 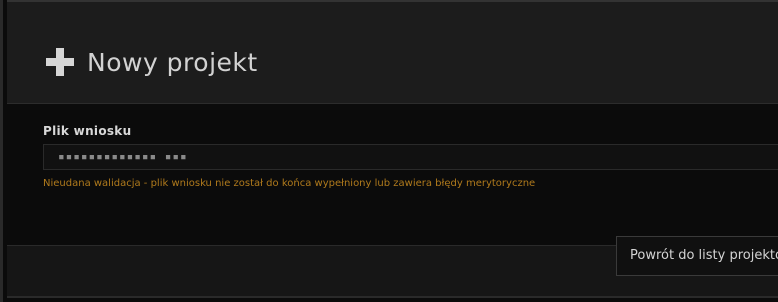 I want to click on file-input: ▪▪▪▪▪▪▪▪▪▪▪▪▪ ▪▪▪, so click(x=410, y=157).